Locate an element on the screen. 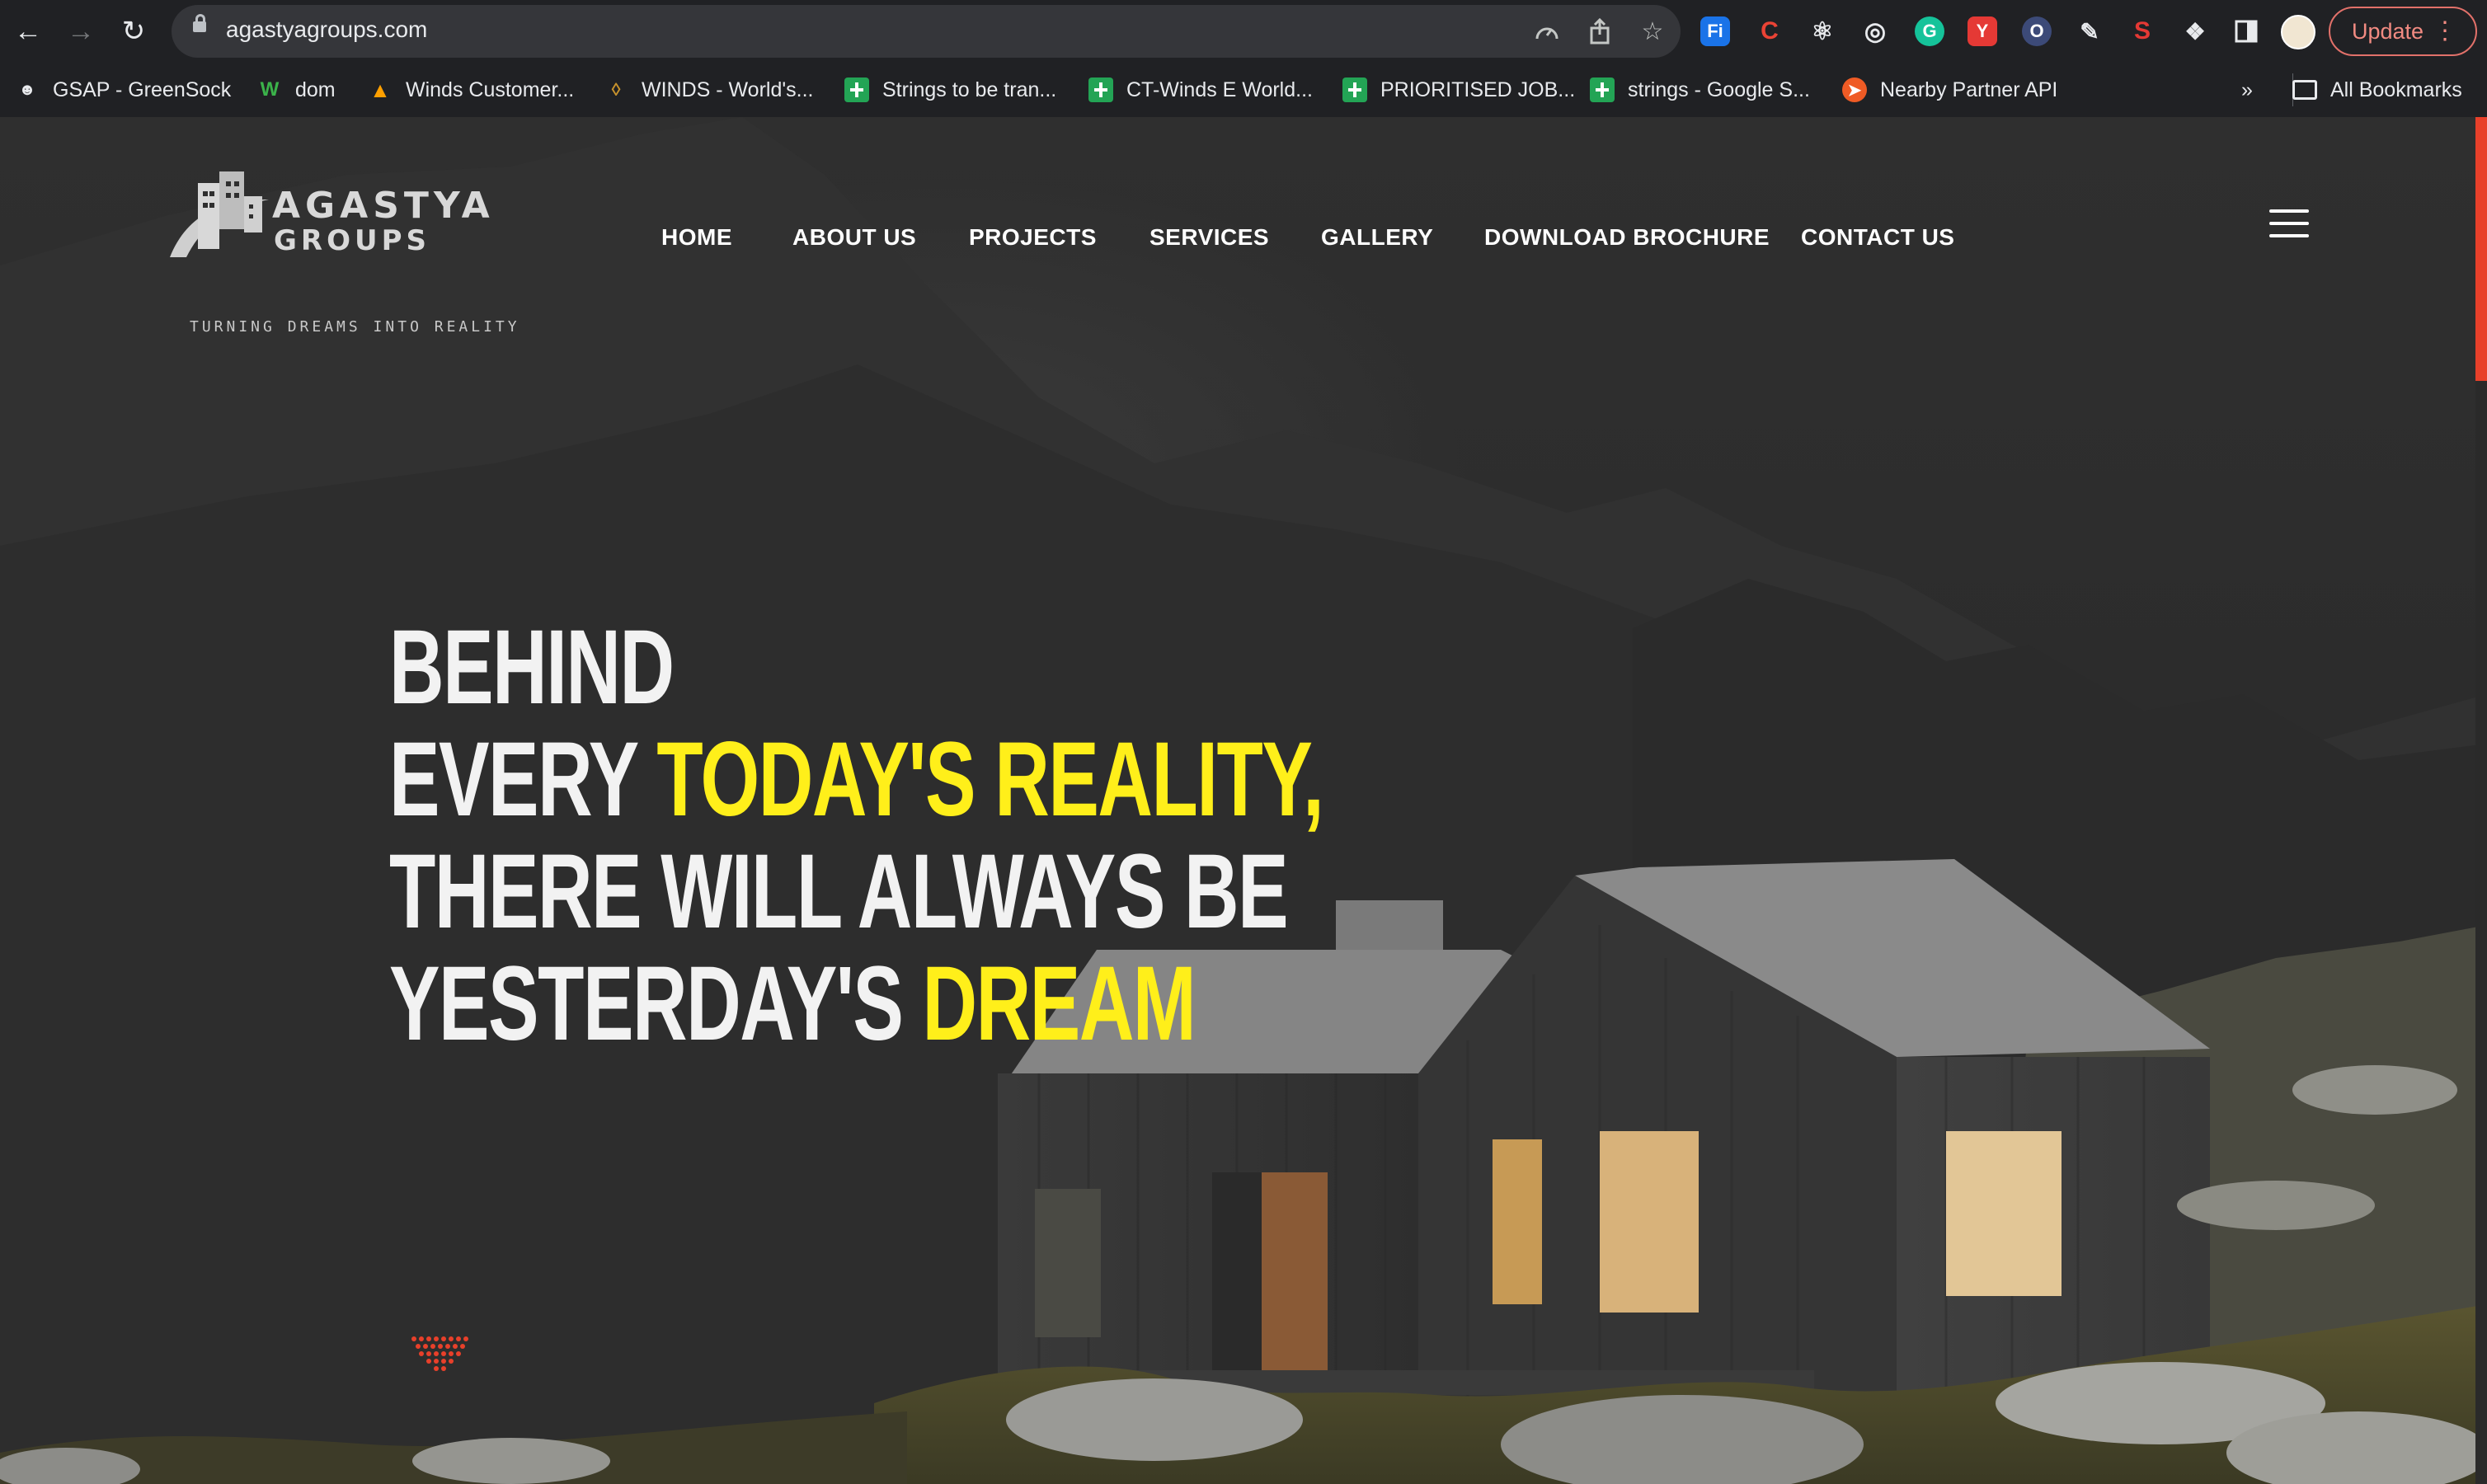  bookmark-label: dom is located at coordinates (315, 89).